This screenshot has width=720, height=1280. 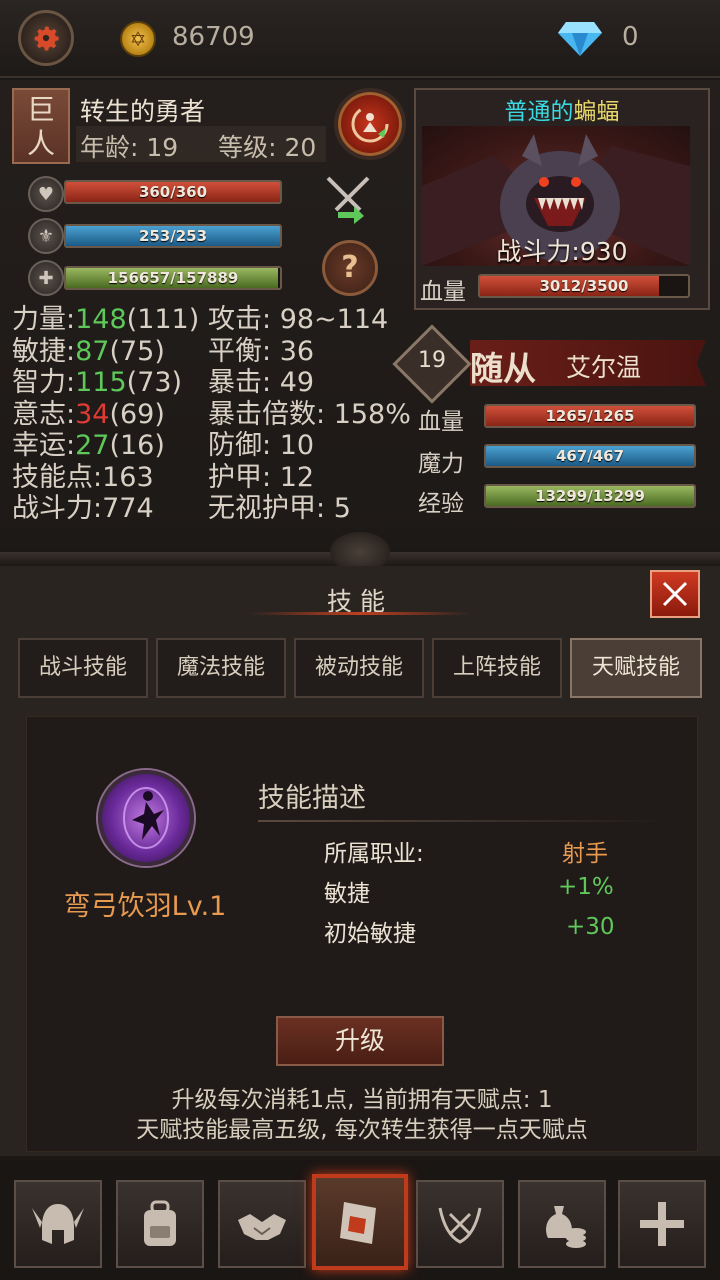 I want to click on hero-mp-bar: 253/253, so click(x=173, y=236).